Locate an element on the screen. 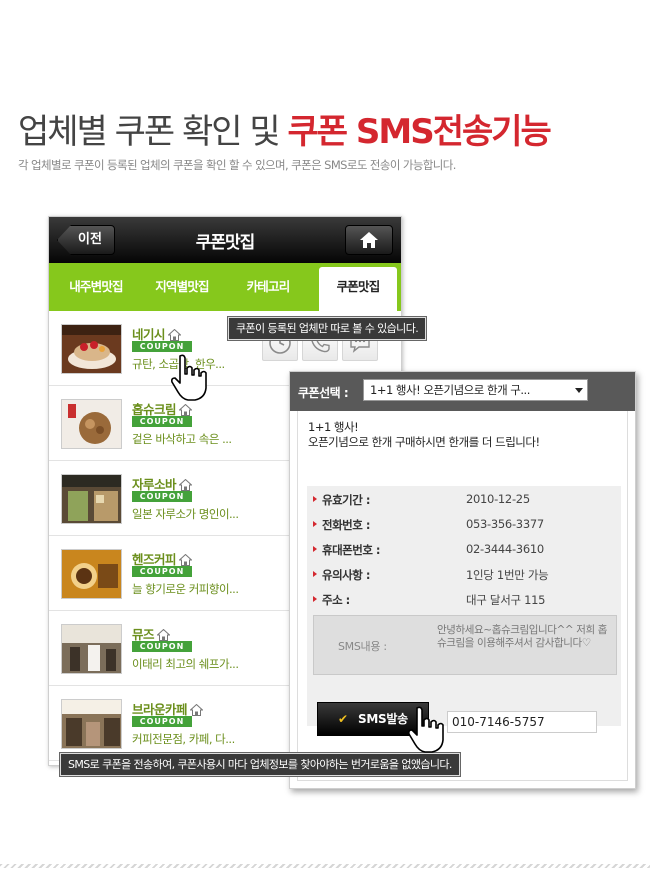 Image resolution: width=650 pixels, height=872 pixels. page-headline: 업체별 쿠폰 확인 및 쿠폰 SMS전송기능 is located at coordinates (285, 128).